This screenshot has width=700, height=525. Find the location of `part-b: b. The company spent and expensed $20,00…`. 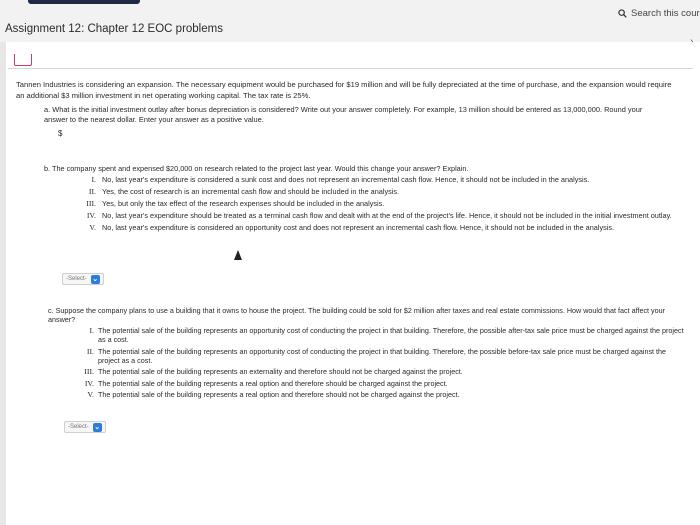

part-b: b. The company spent and expensed $20,00… is located at coordinates (364, 199).